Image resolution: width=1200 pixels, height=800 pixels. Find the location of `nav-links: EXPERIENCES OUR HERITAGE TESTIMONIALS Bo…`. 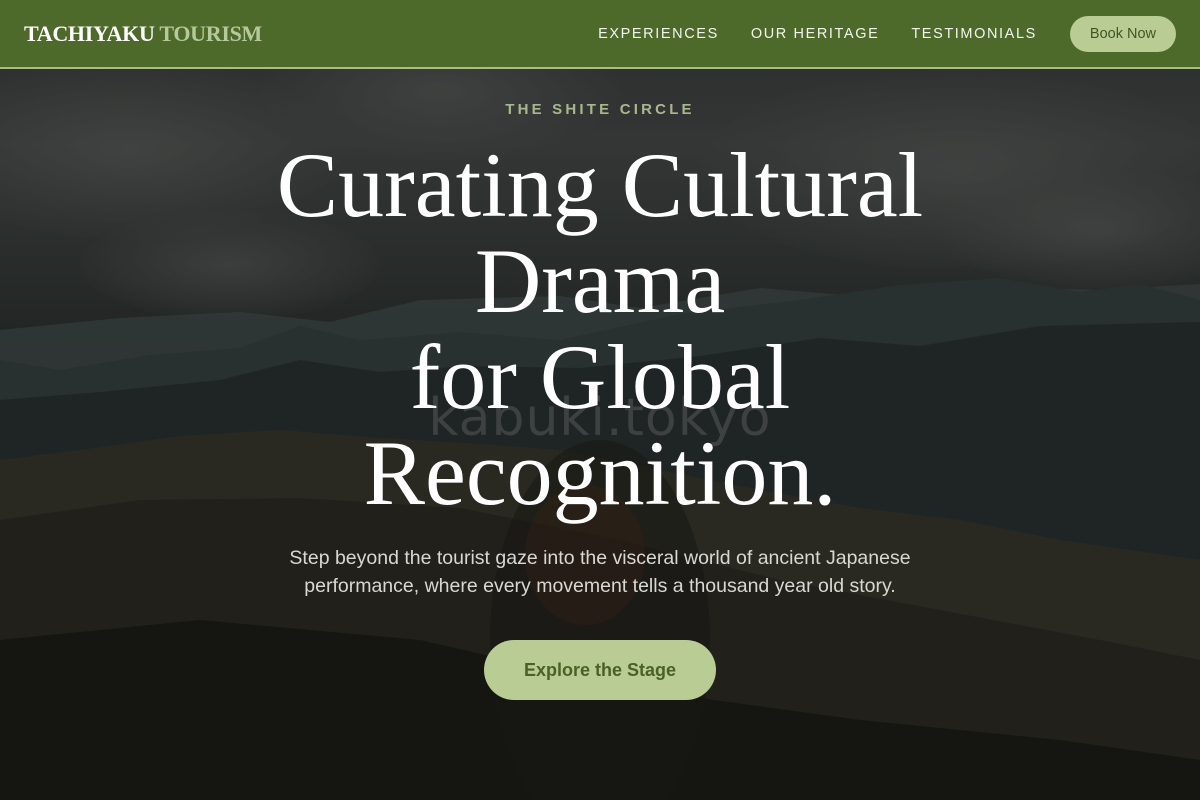

nav-links: EXPERIENCES OUR HERITAGE TESTIMONIALS Bo… is located at coordinates (887, 33).